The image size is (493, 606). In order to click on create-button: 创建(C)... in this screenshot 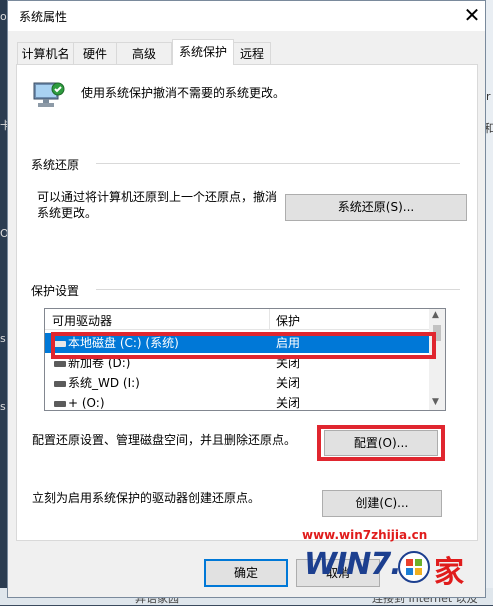, I will do `click(382, 503)`.